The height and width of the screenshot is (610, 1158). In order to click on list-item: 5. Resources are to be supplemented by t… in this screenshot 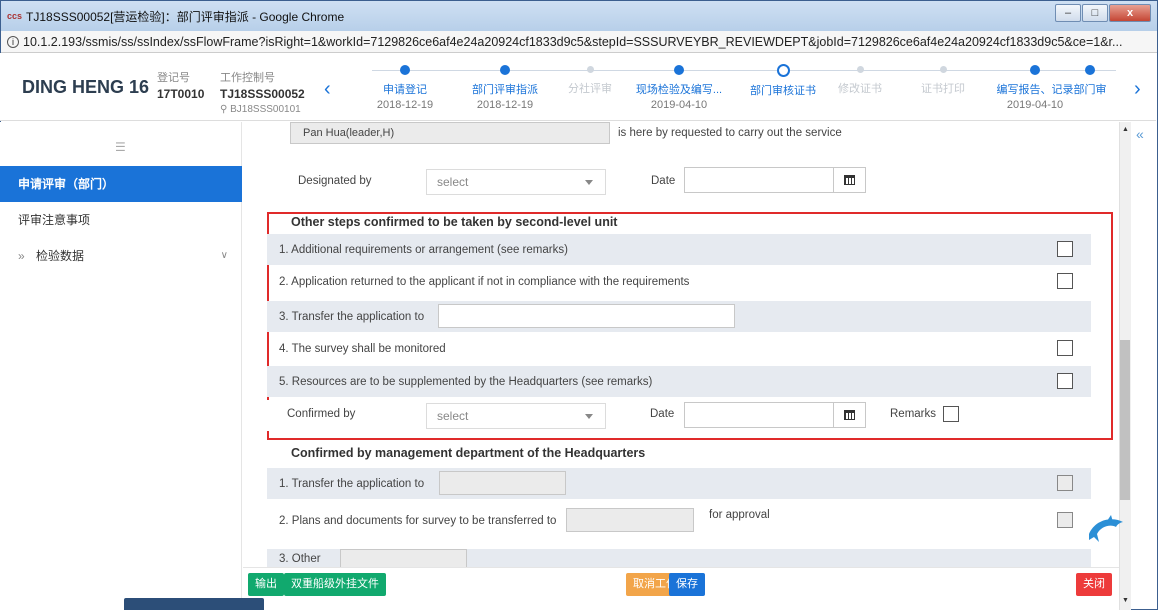, I will do `click(679, 381)`.